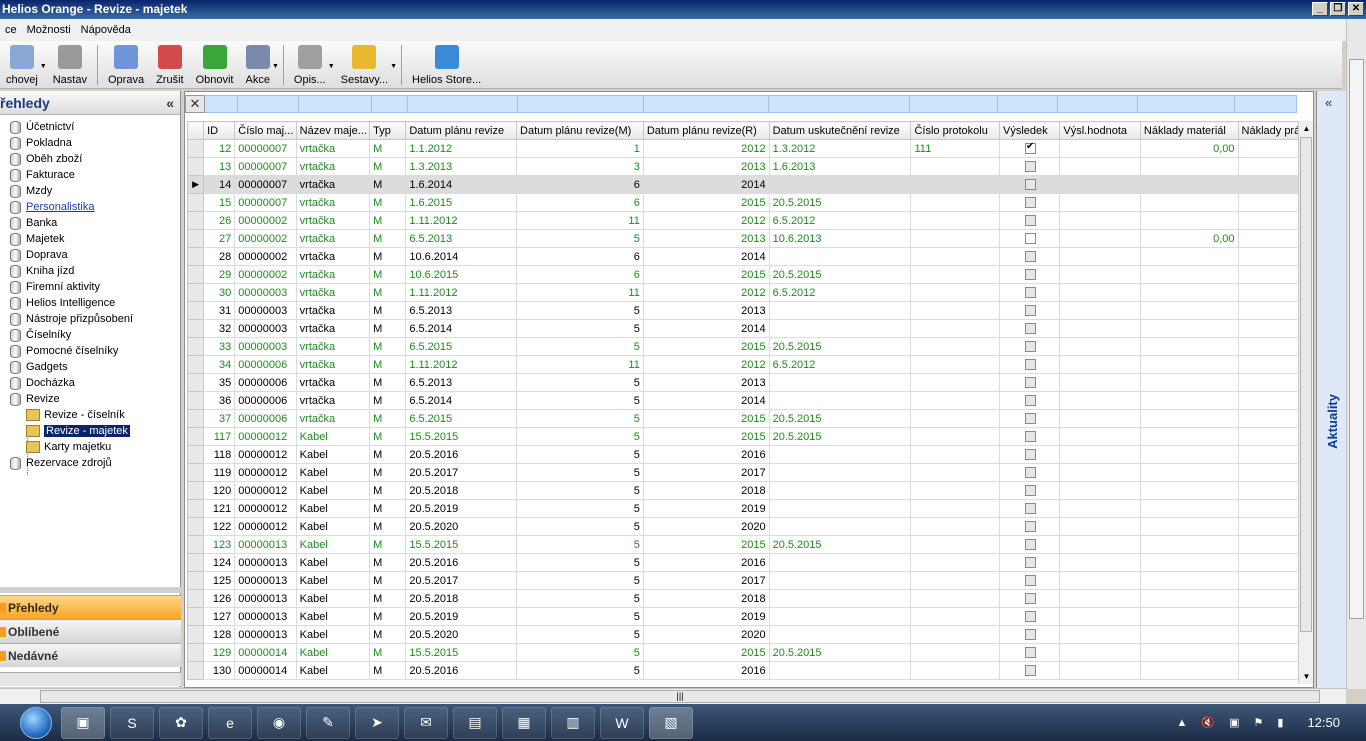 The width and height of the screenshot is (1366, 741). I want to click on grid-cell-datum: 1.6.2014, so click(461, 184).